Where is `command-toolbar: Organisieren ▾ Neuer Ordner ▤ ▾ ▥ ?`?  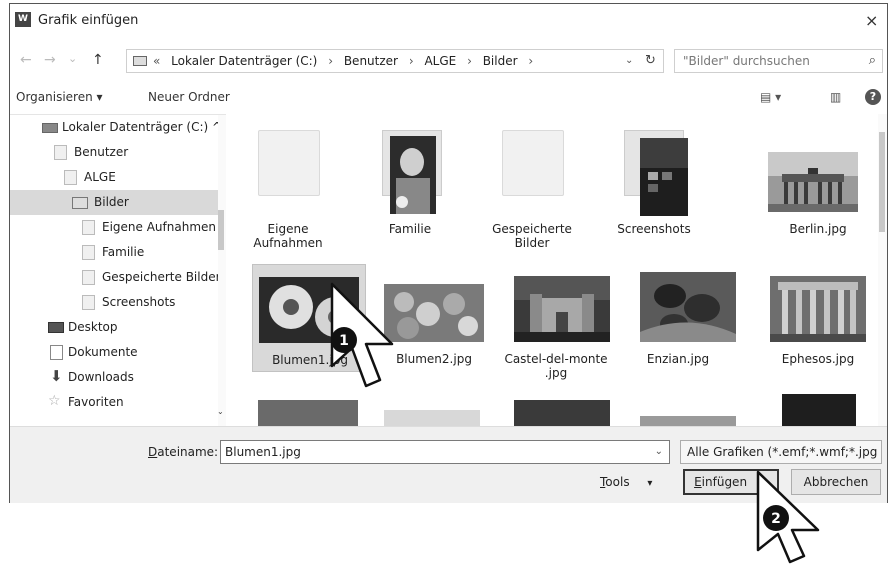
command-toolbar: Organisieren ▾ Neuer Ordner ▤ ▾ ▥ ? is located at coordinates (448, 98).